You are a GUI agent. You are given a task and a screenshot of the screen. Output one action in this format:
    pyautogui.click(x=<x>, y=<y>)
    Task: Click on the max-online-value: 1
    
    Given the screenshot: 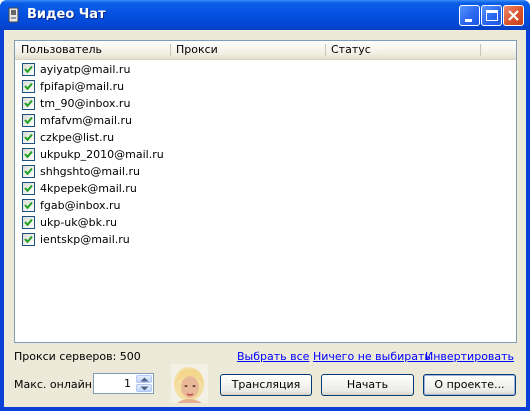 What is the action you would take?
    pyautogui.click(x=127, y=383)
    